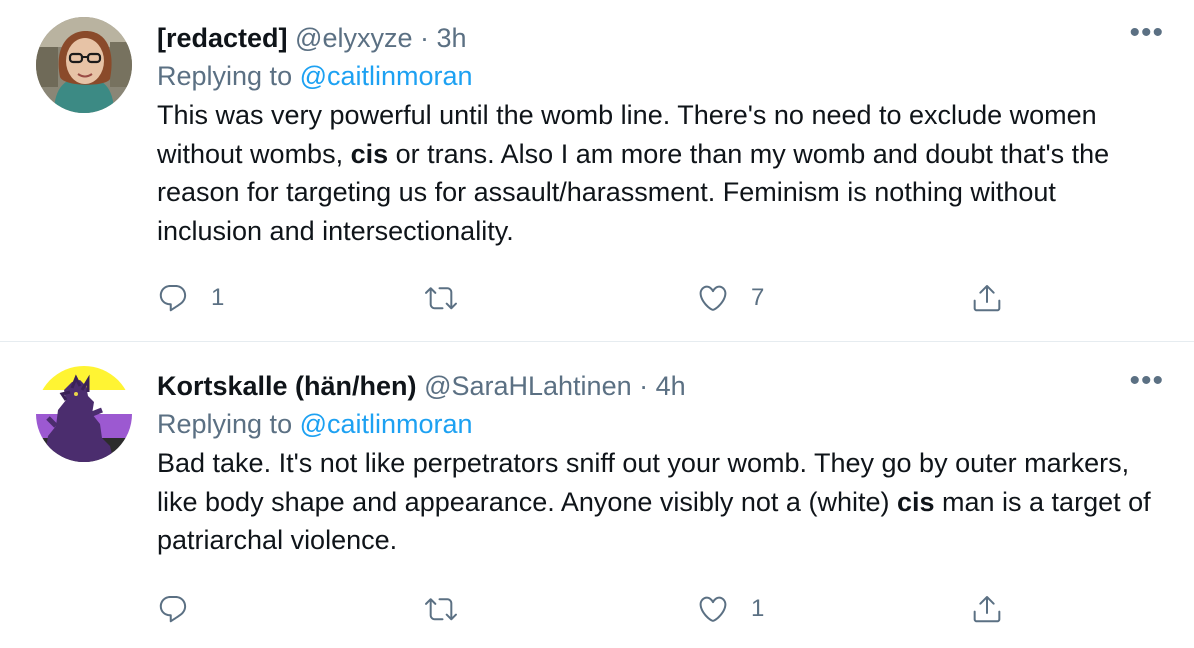  What do you see at coordinates (730, 298) in the screenshot?
I see `like-button: 7` at bounding box center [730, 298].